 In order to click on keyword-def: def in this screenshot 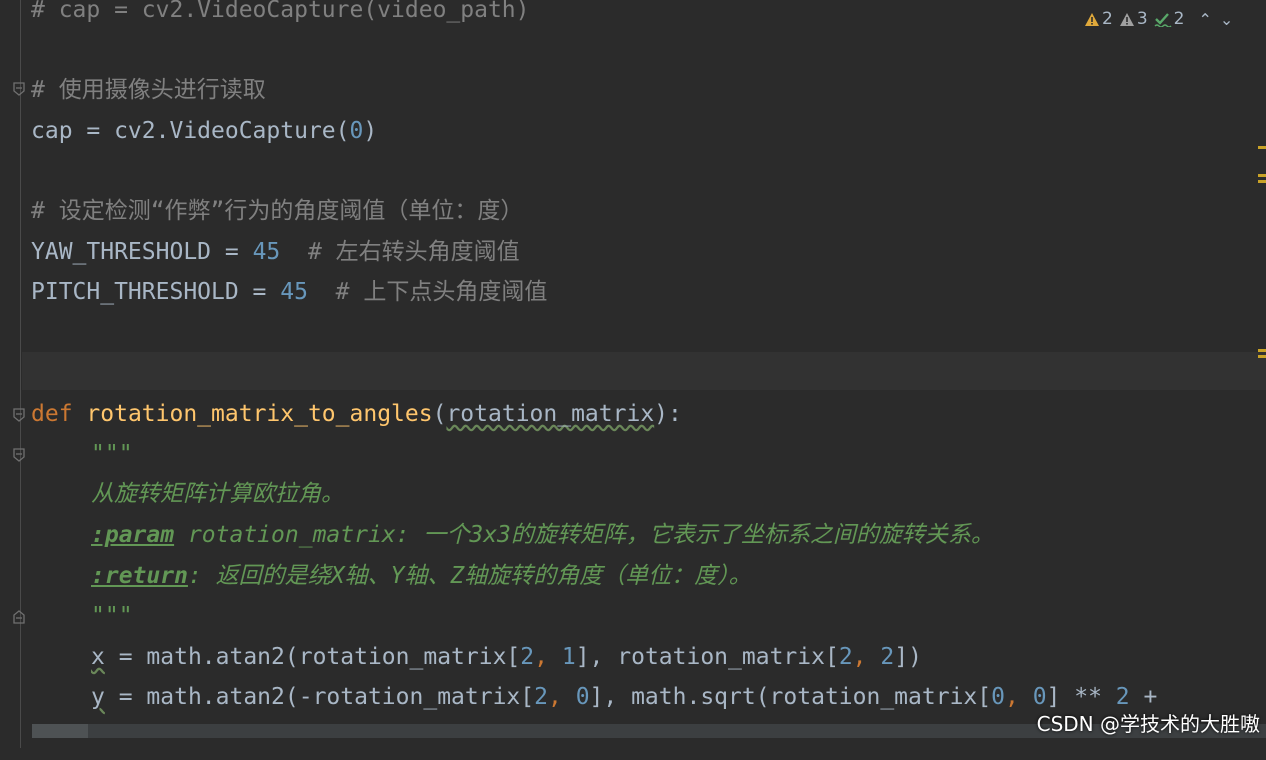, I will do `click(52, 414)`.